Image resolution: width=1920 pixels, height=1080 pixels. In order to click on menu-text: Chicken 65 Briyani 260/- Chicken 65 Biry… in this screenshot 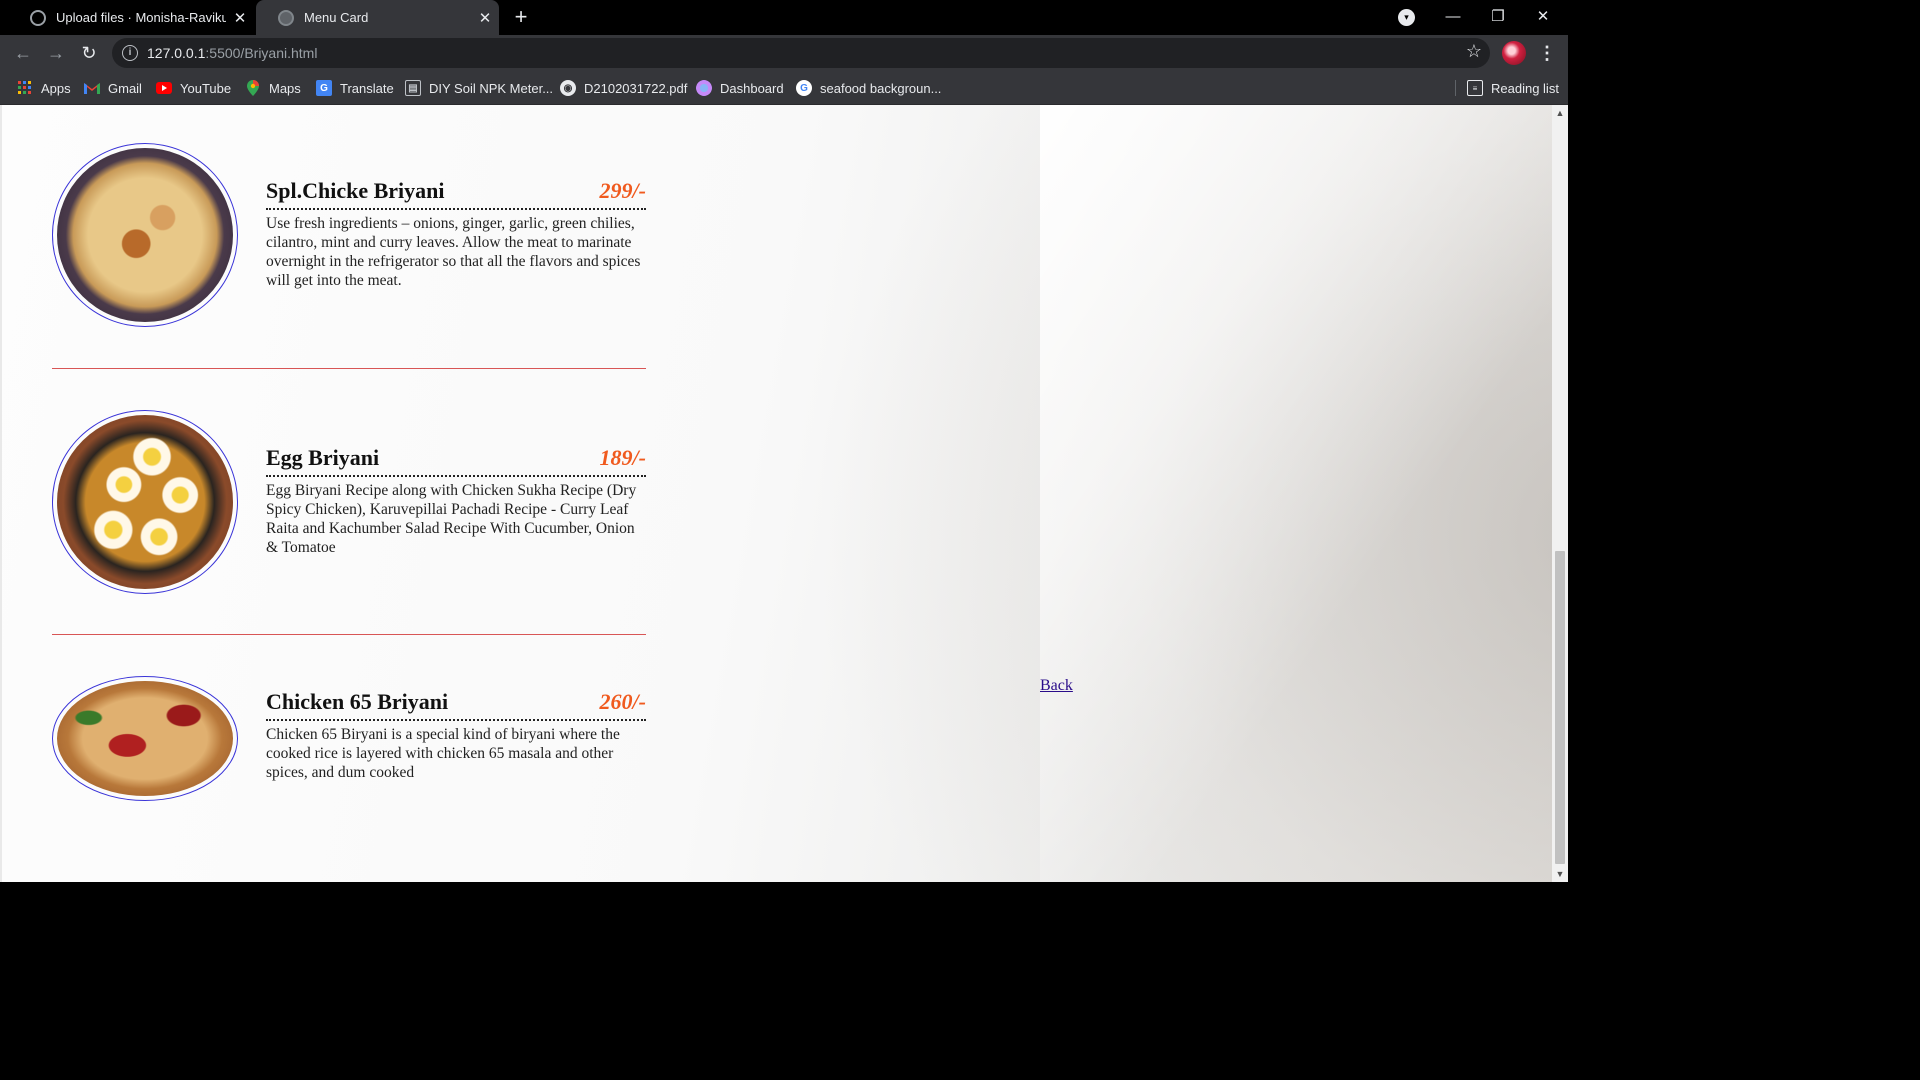, I will do `click(456, 735)`.